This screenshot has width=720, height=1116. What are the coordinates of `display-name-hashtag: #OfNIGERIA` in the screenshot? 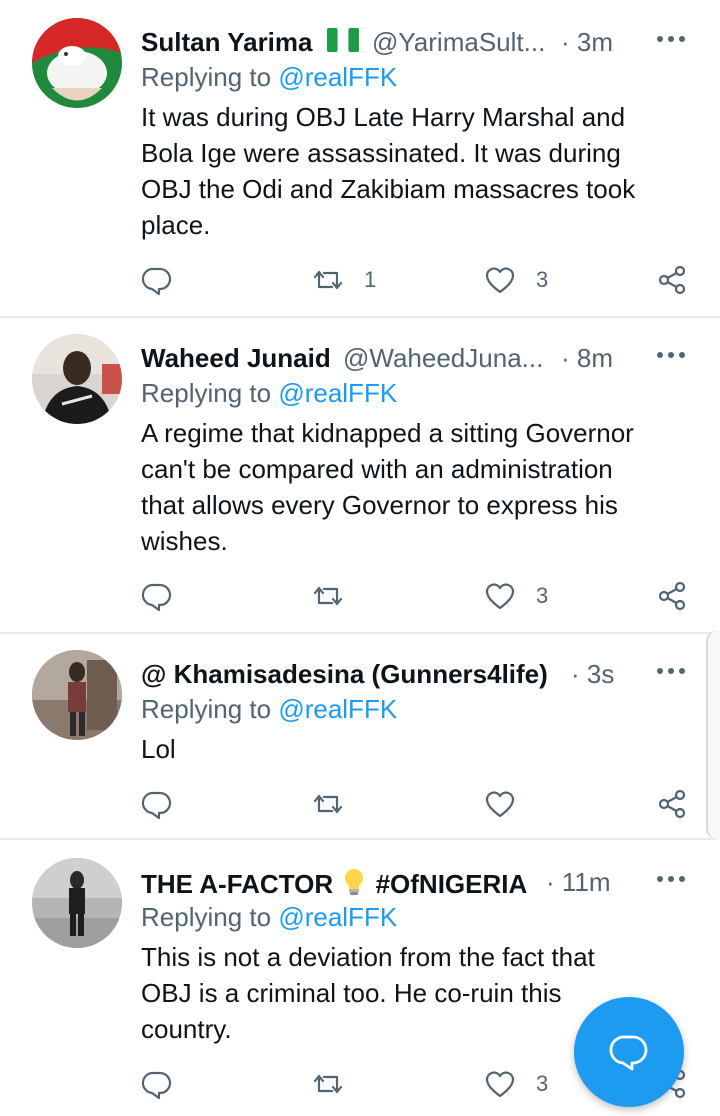 It's located at (451, 884).